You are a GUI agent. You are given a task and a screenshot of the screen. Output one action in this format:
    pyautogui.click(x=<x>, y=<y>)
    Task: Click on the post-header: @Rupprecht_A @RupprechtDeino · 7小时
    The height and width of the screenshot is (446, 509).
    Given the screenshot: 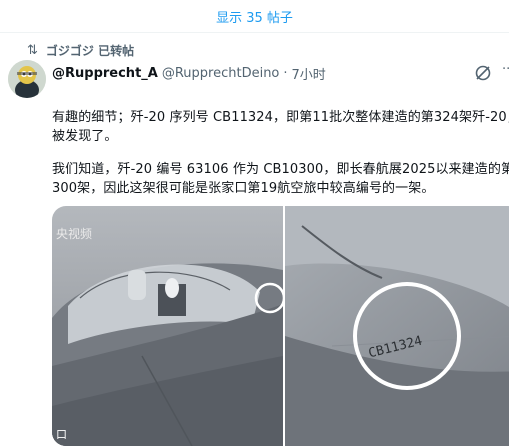 What is the action you would take?
    pyautogui.click(x=189, y=73)
    